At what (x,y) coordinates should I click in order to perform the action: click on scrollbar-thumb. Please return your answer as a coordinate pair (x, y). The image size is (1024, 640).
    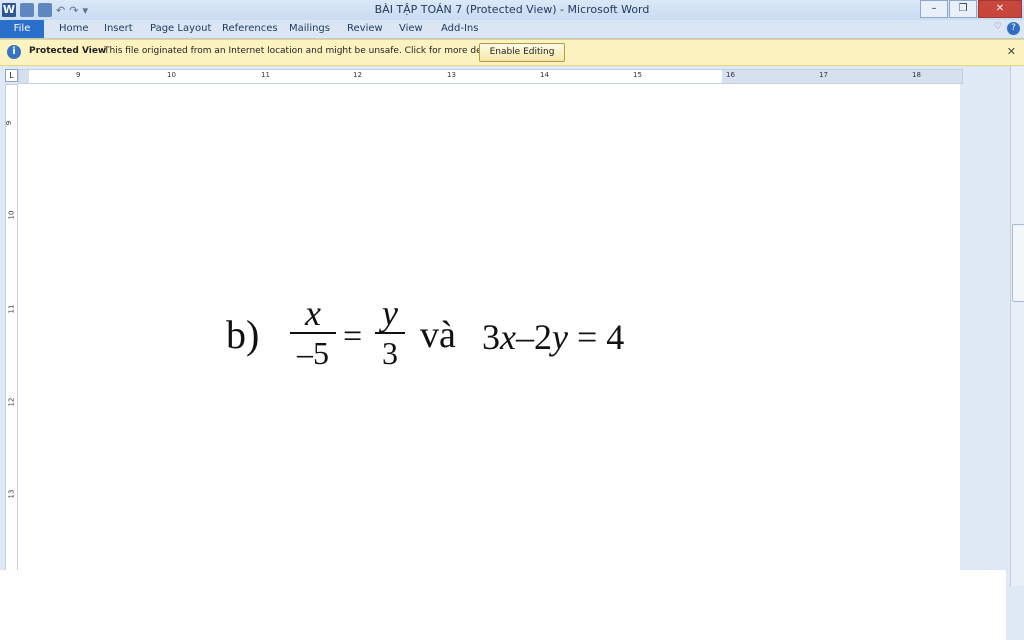
    Looking at the image, I should click on (1018, 263).